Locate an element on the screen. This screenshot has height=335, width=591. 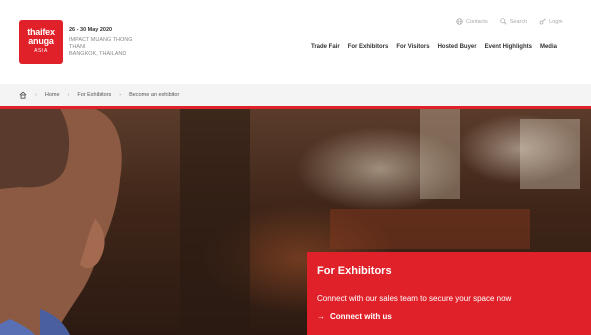
utility-nav: Contacts Search Login is located at coordinates (509, 21).